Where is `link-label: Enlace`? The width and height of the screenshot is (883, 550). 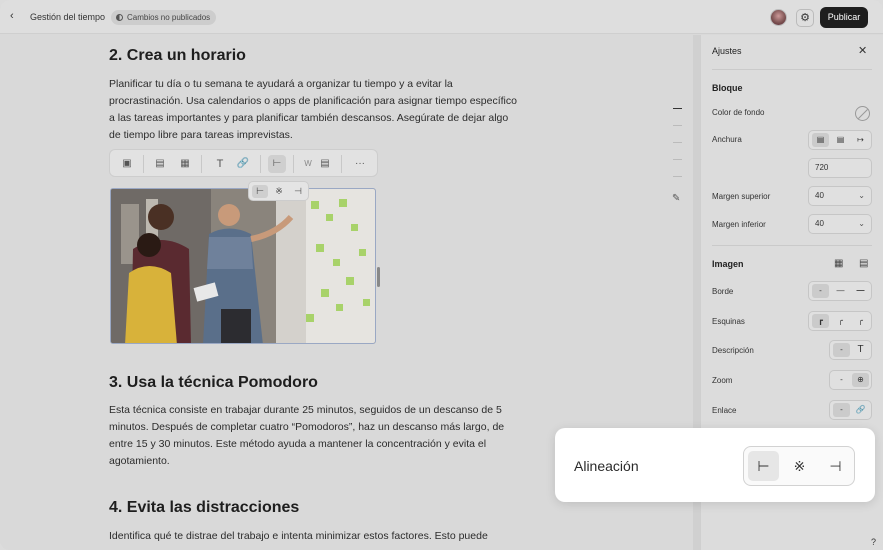
link-label: Enlace is located at coordinates (724, 410).